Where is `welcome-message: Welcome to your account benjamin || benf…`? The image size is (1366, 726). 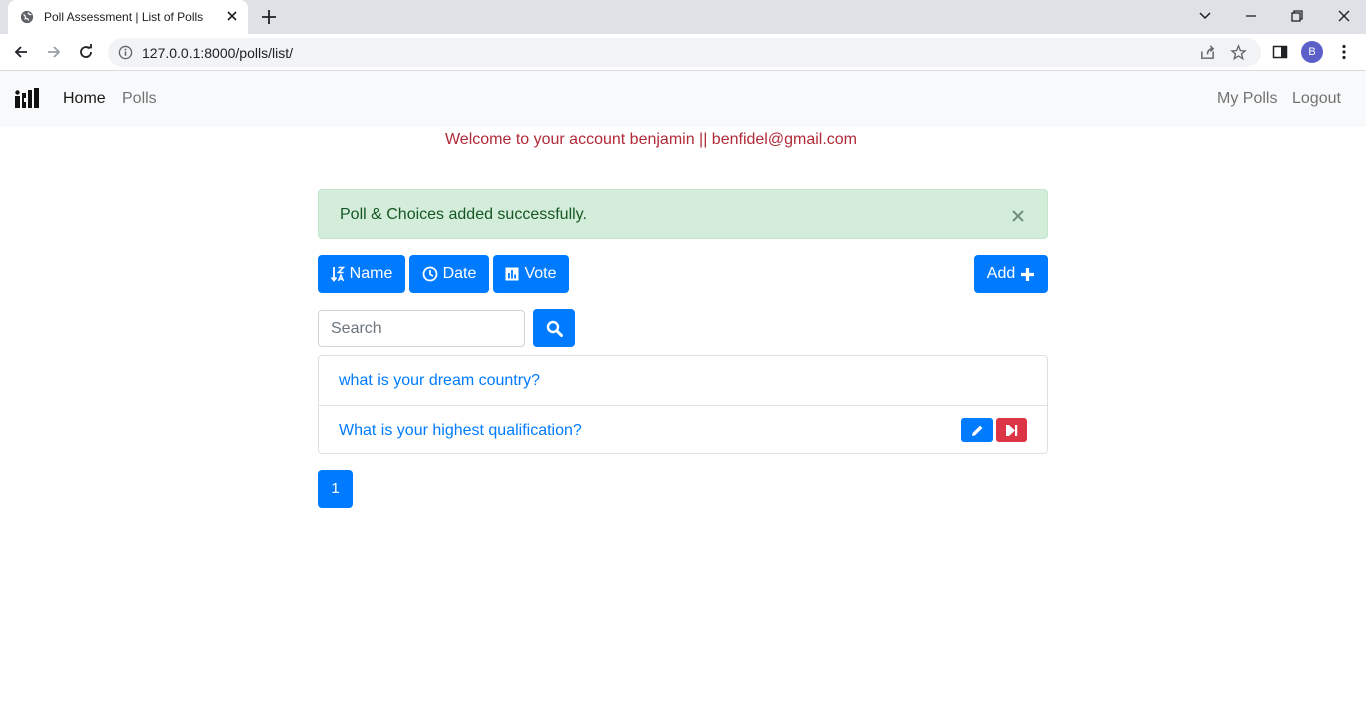 welcome-message: Welcome to your account benjamin || benf… is located at coordinates (650, 139).